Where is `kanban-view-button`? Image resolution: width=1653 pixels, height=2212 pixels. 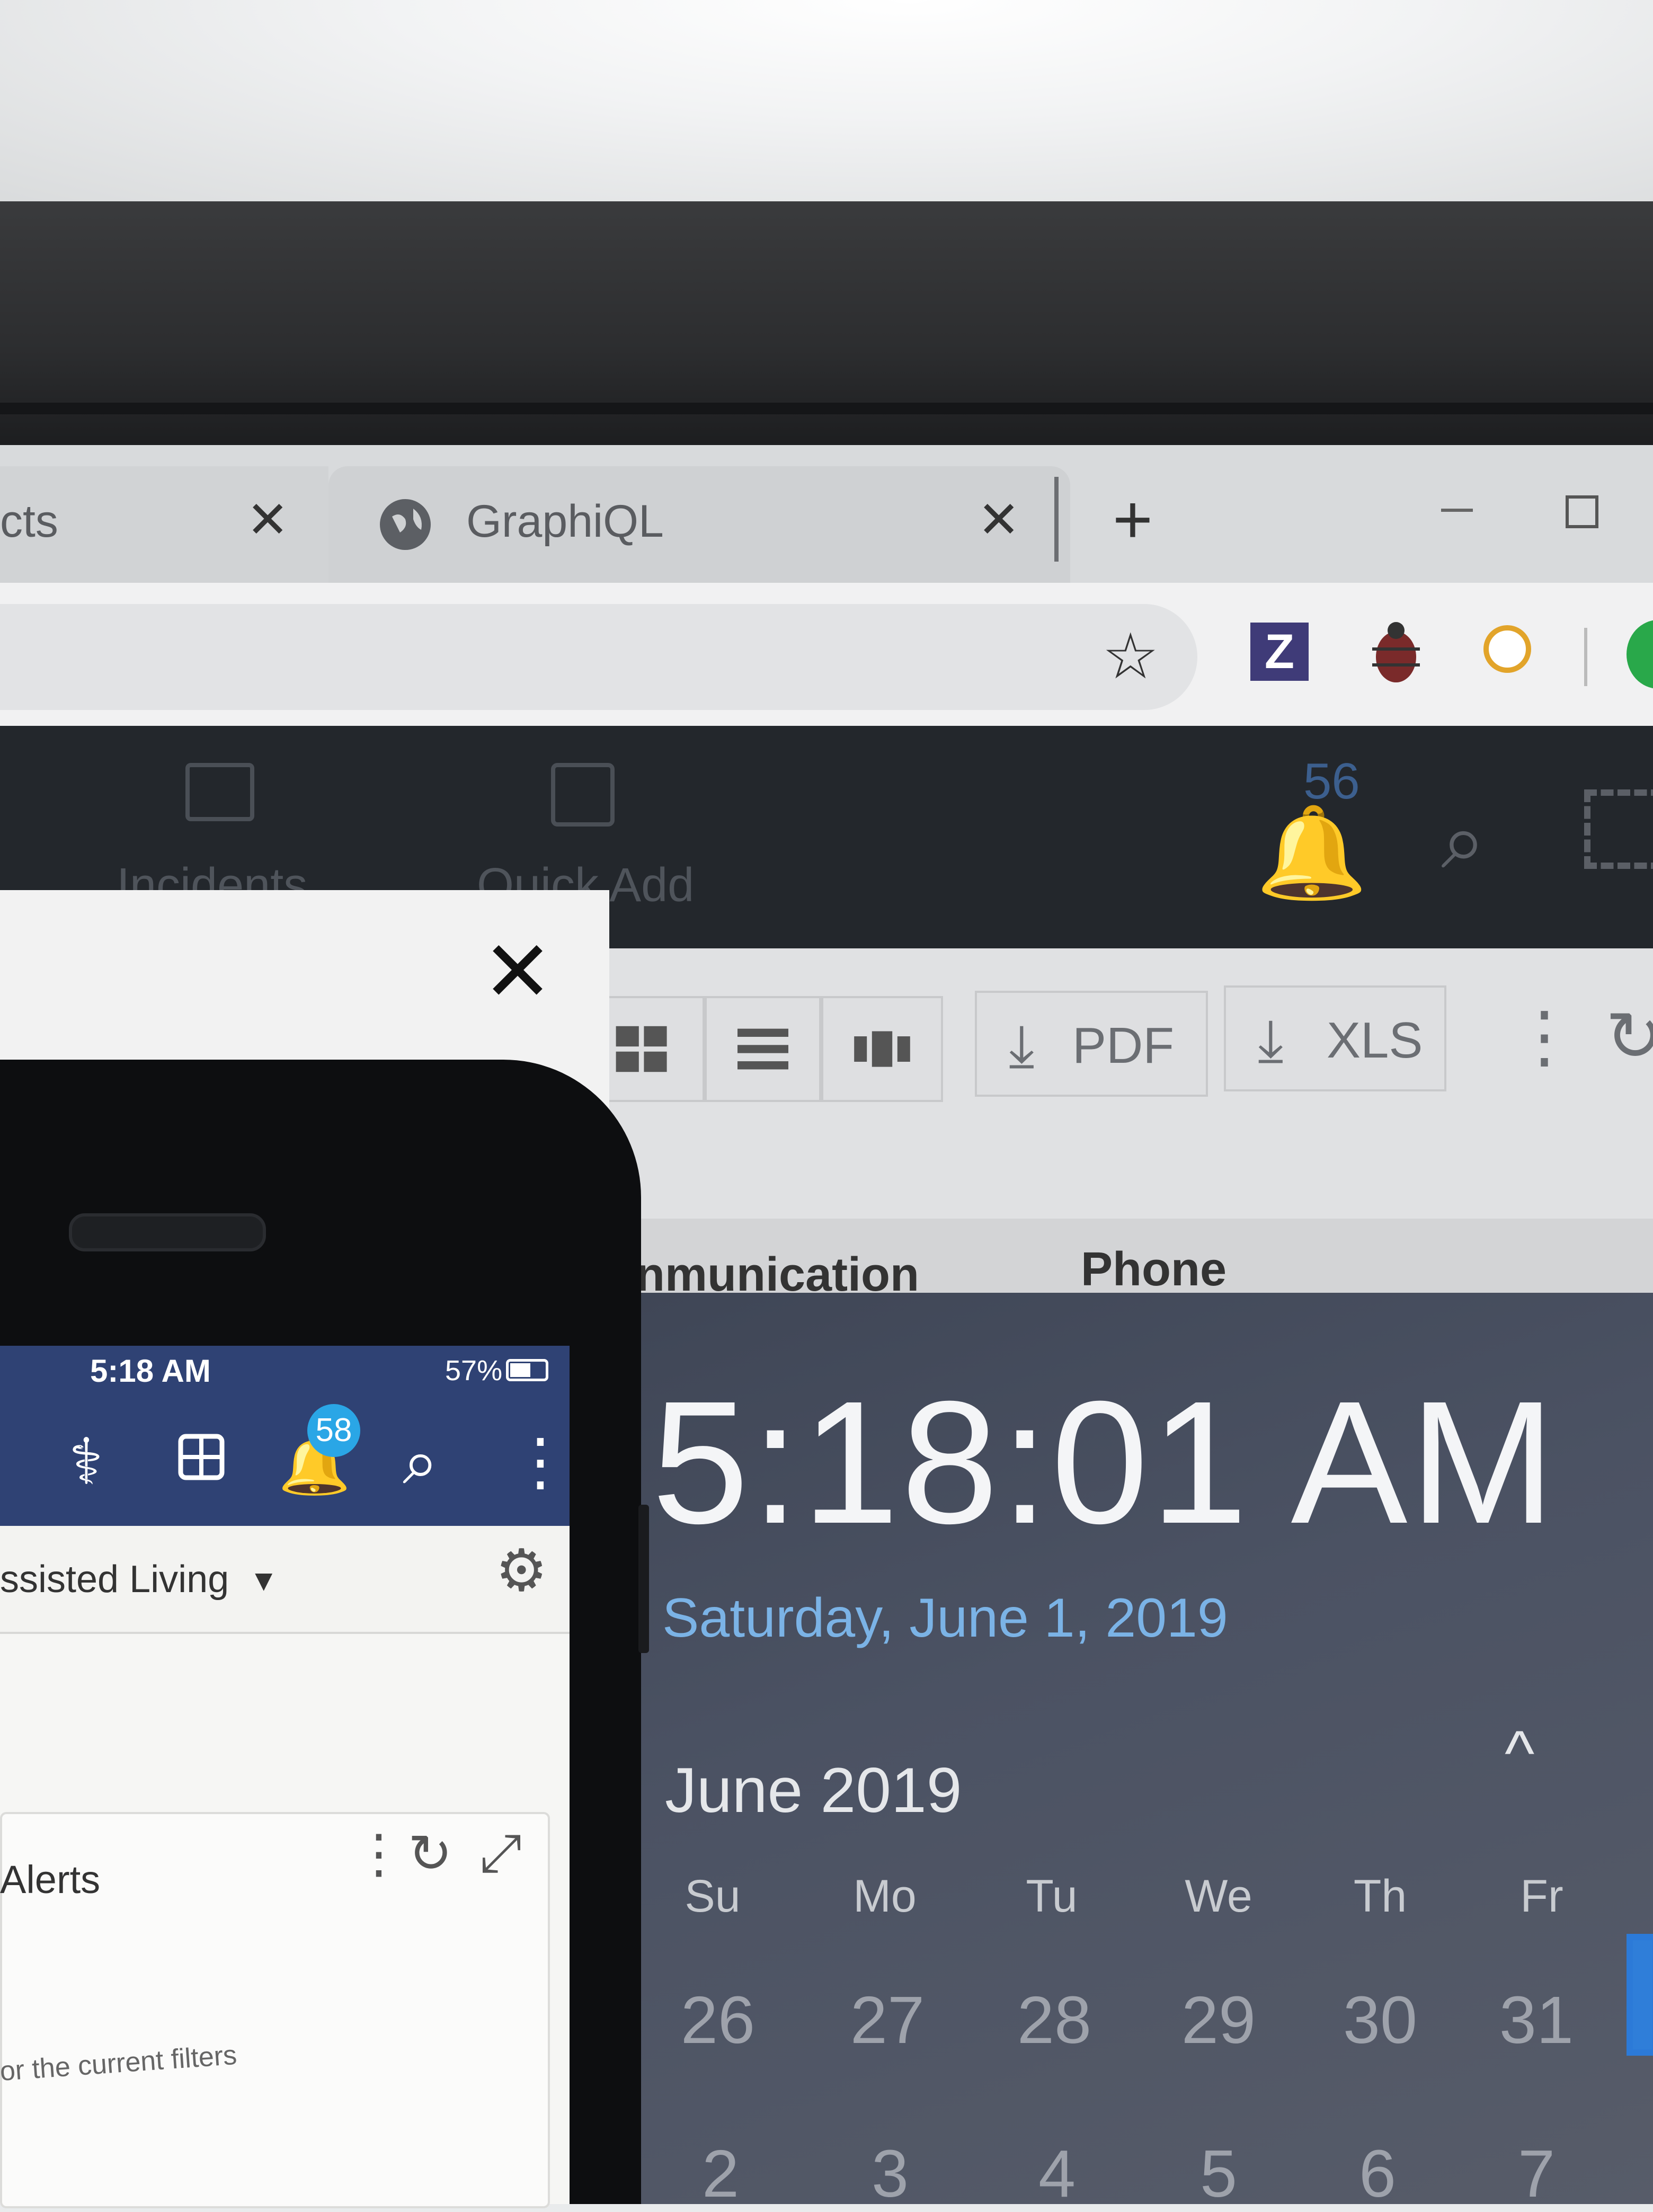
kanban-view-button is located at coordinates (882, 1049).